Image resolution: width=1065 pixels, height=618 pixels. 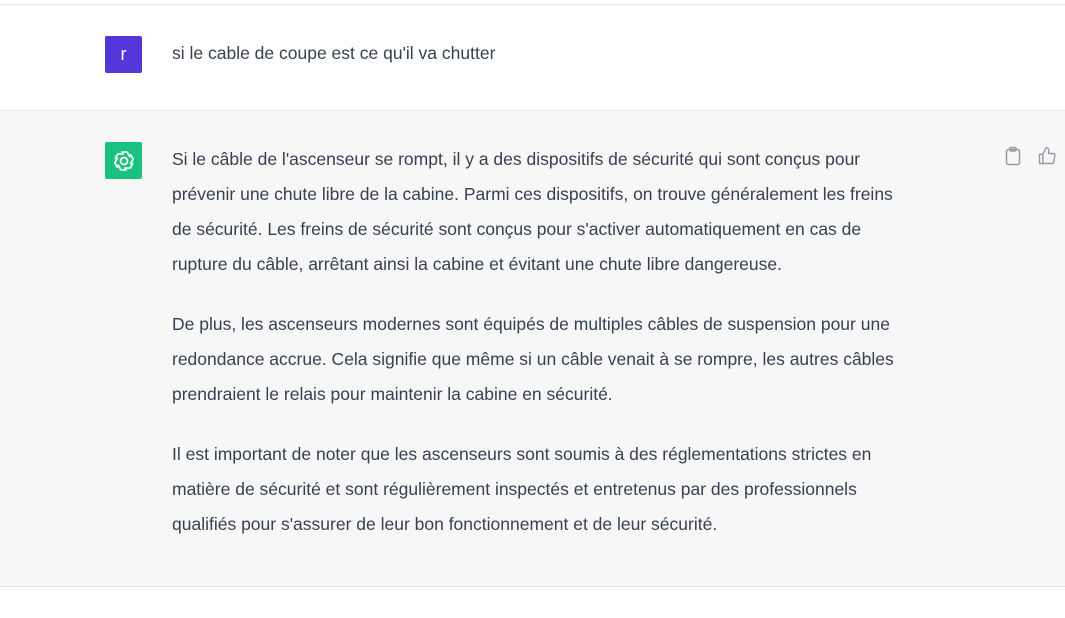 I want to click on copy-button, so click(x=1013, y=156).